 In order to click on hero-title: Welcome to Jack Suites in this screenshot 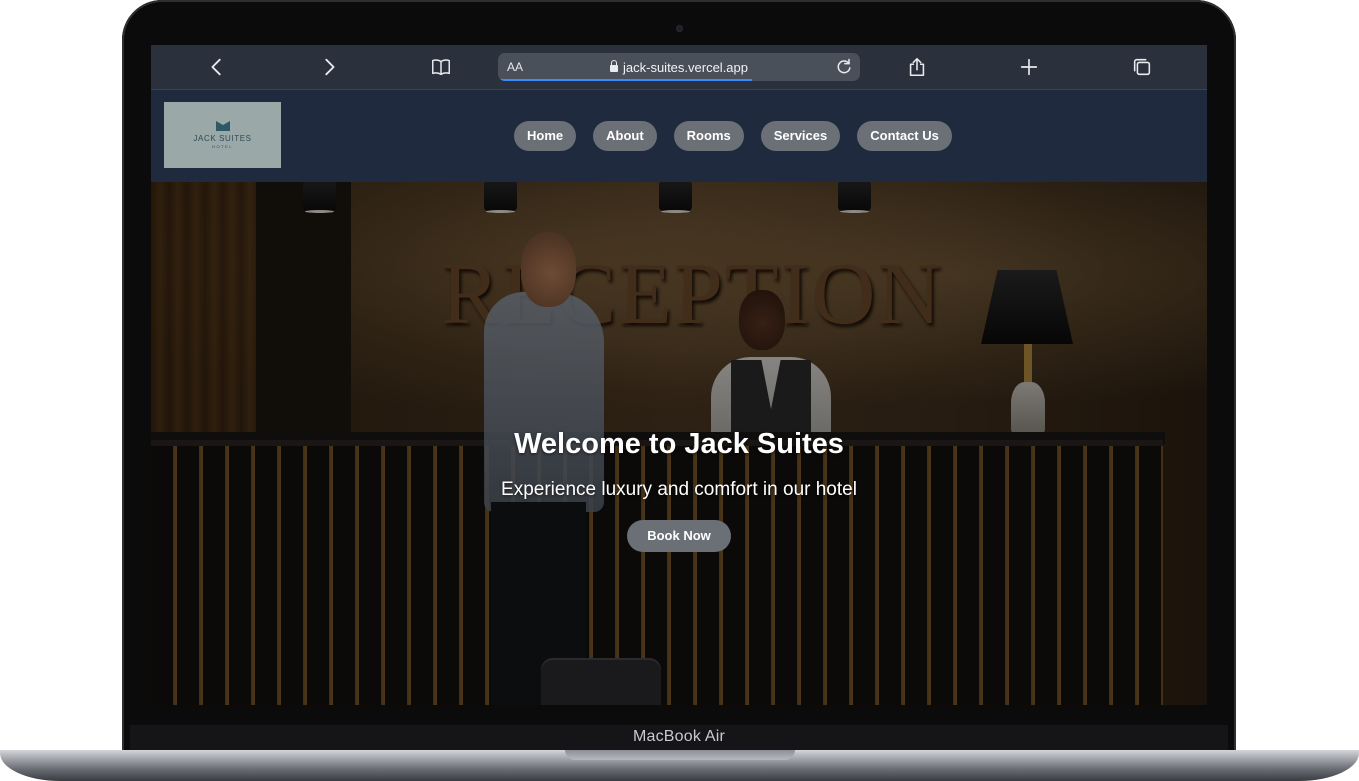, I will do `click(679, 444)`.